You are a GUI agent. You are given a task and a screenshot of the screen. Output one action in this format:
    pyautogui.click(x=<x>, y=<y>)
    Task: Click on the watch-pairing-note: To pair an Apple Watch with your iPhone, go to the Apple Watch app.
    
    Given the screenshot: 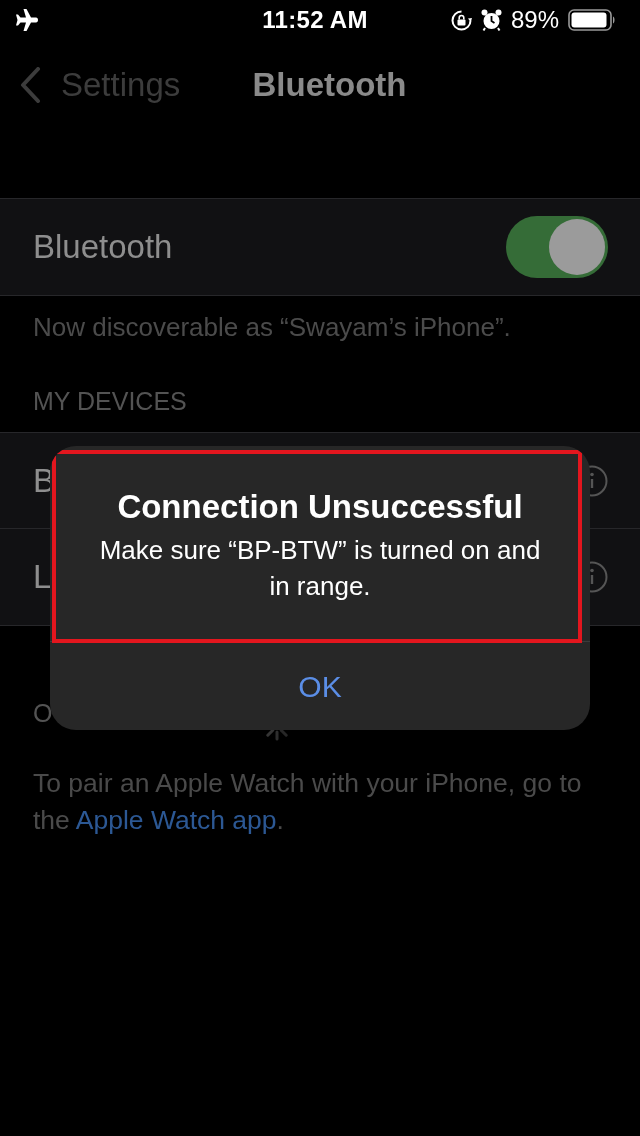 What is the action you would take?
    pyautogui.click(x=307, y=802)
    